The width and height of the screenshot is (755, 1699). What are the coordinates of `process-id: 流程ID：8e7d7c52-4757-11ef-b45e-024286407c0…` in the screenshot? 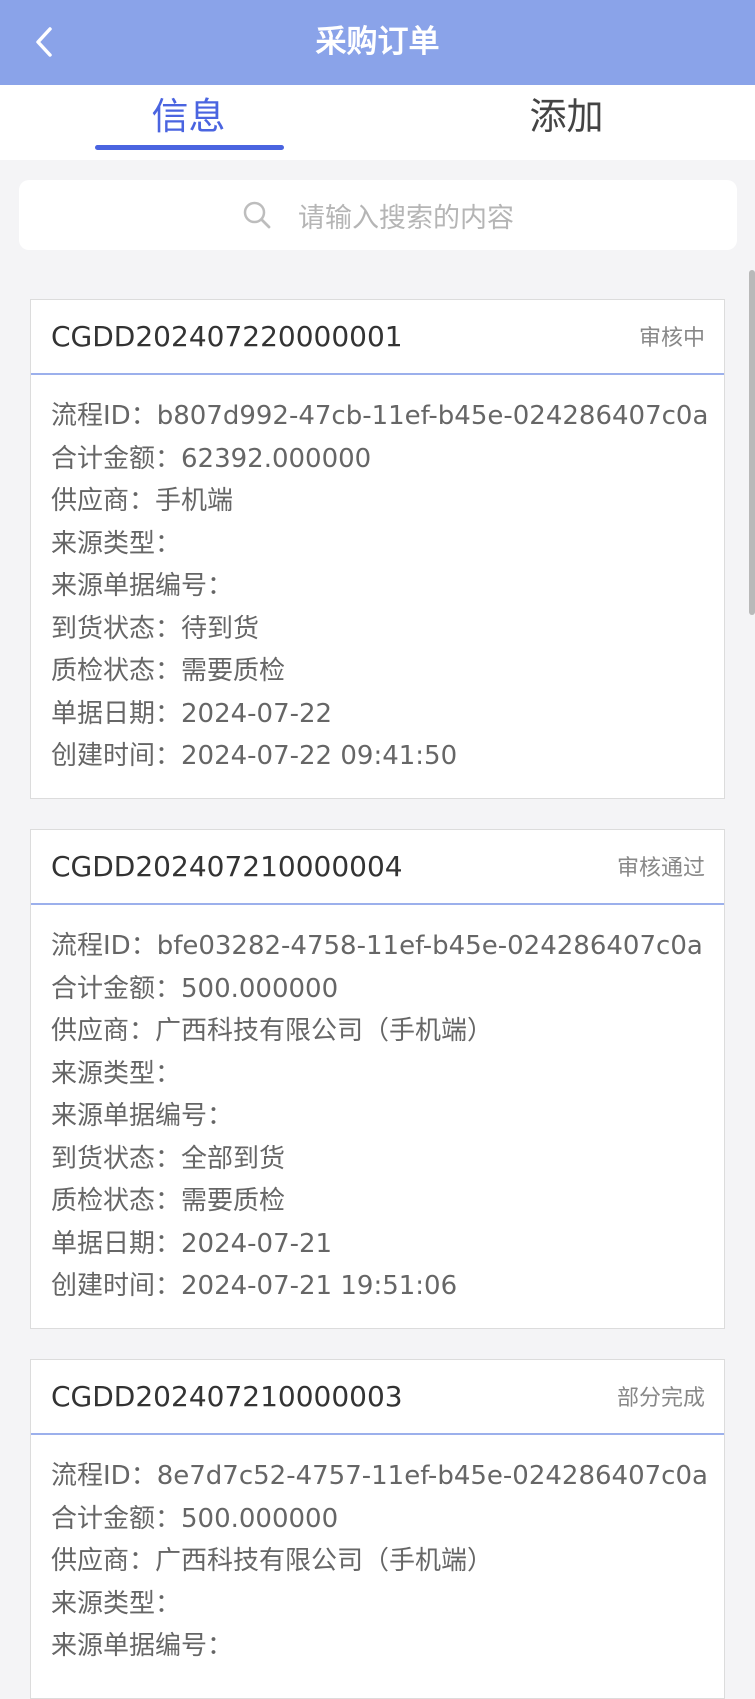 It's located at (379, 1476).